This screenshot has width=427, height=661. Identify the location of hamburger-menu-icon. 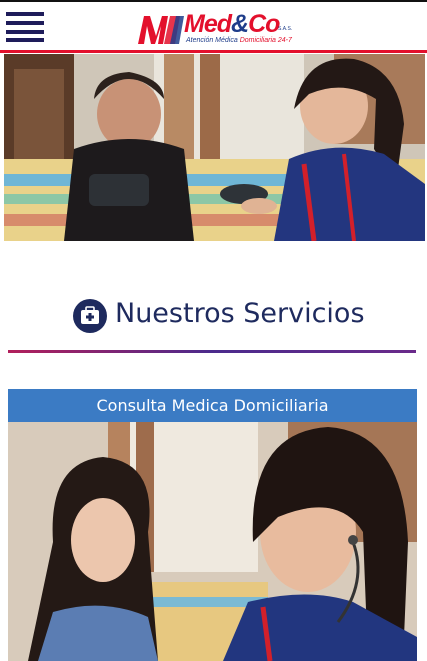
(25, 27).